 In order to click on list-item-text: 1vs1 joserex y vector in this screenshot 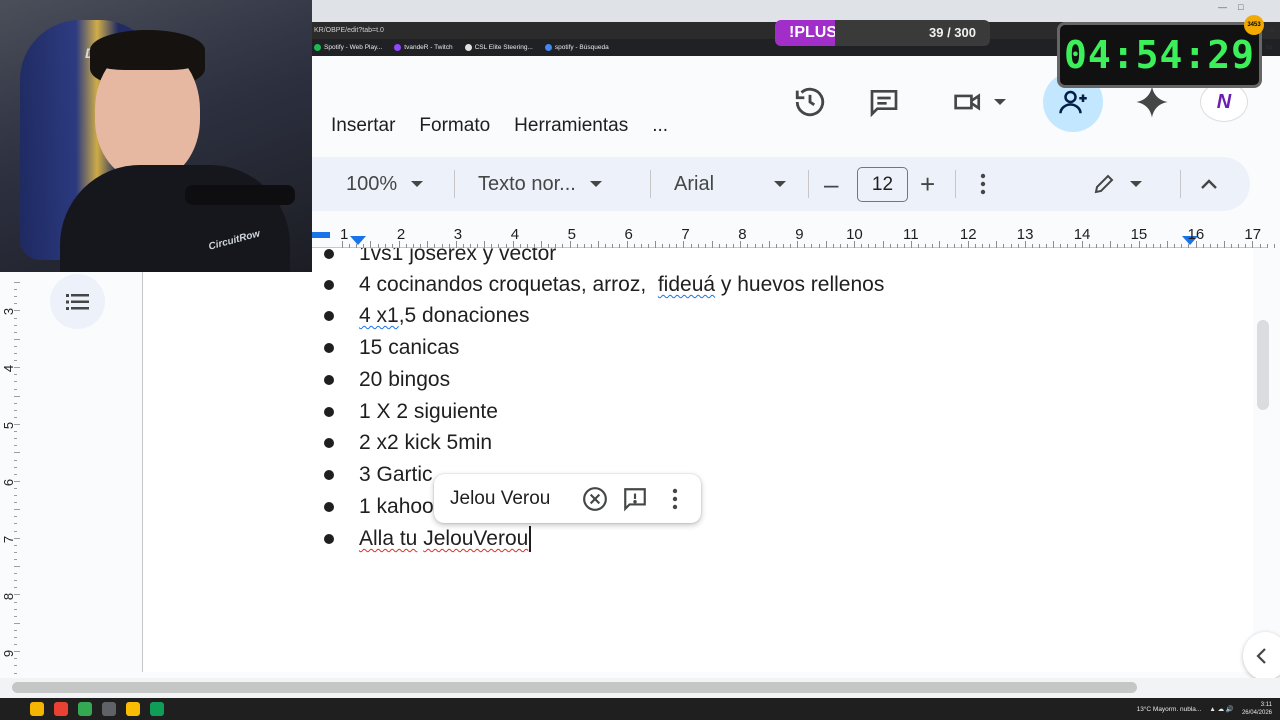, I will do `click(458, 256)`.